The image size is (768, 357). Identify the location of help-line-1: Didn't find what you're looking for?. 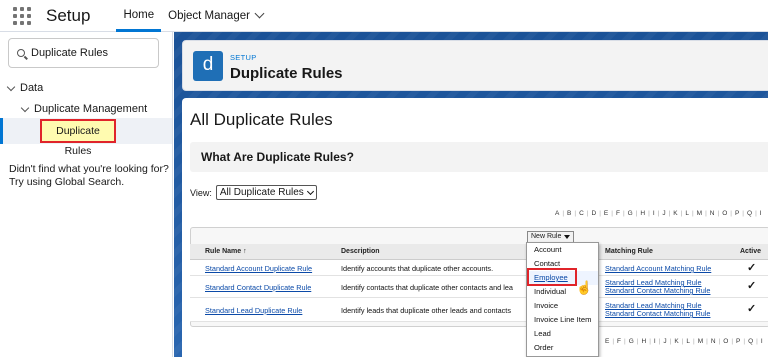
(89, 169).